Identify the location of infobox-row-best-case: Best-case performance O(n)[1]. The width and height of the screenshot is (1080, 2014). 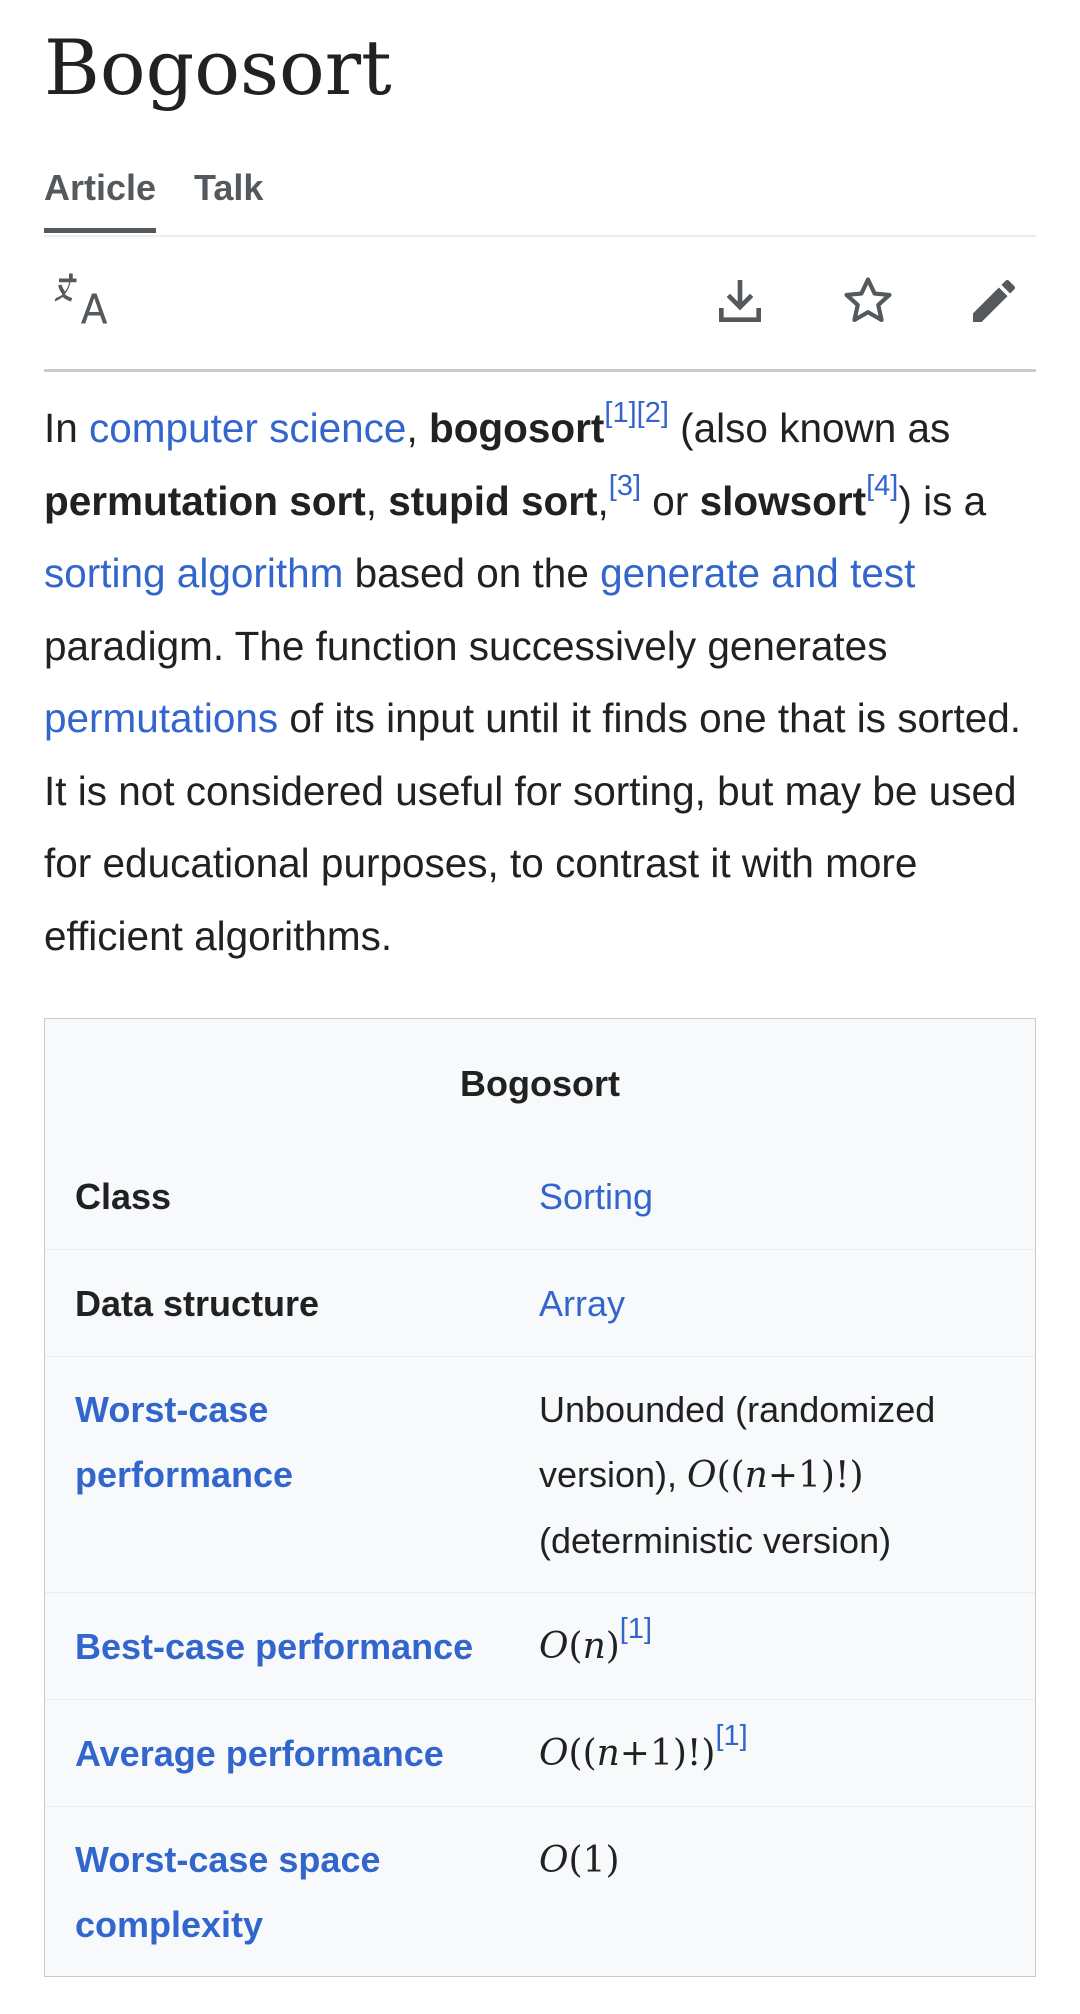
(540, 1645).